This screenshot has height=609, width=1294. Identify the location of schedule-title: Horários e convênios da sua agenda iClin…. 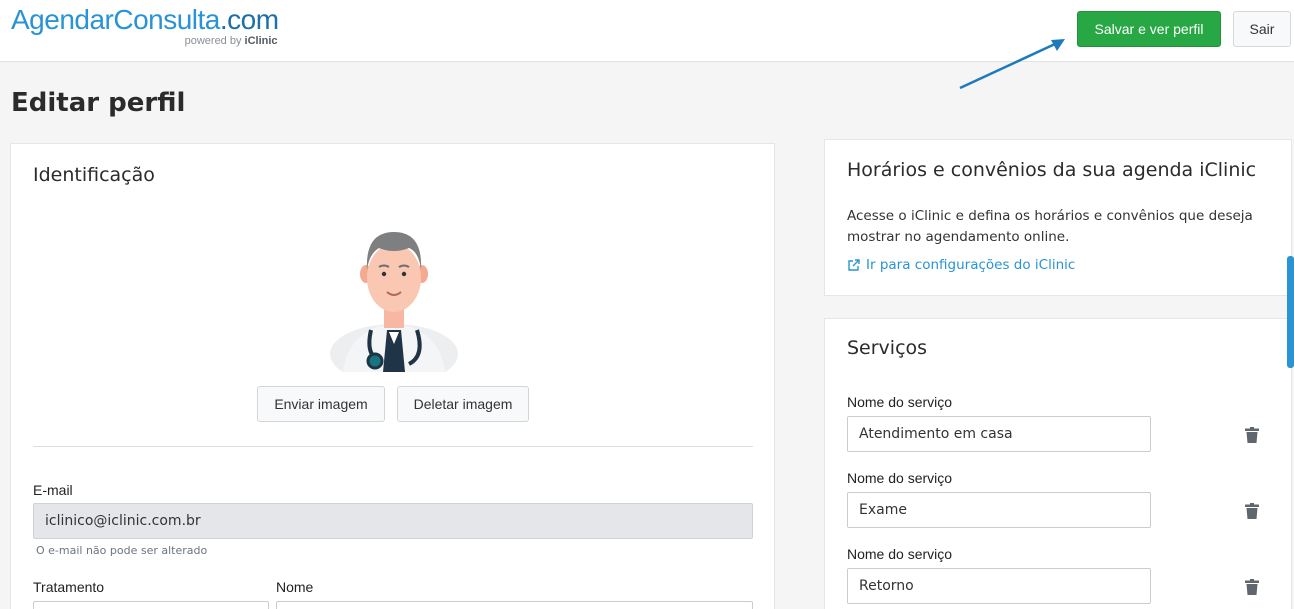
(1052, 170).